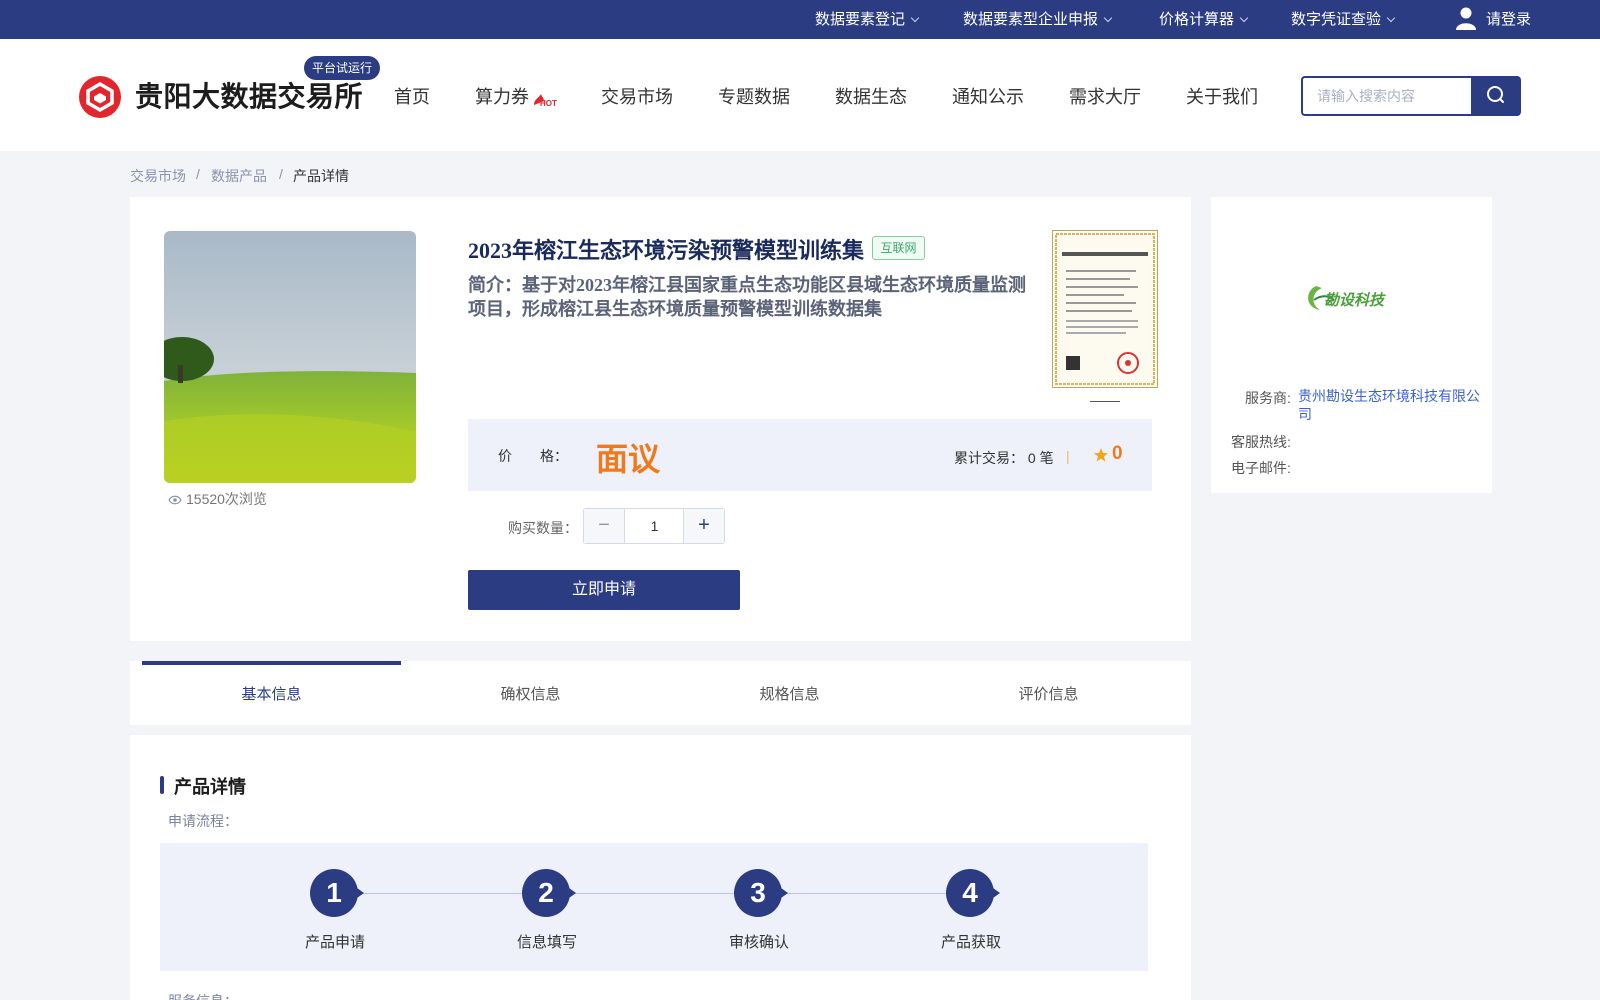 The width and height of the screenshot is (1600, 1000). I want to click on step-3-label: 审核确认, so click(758, 942).